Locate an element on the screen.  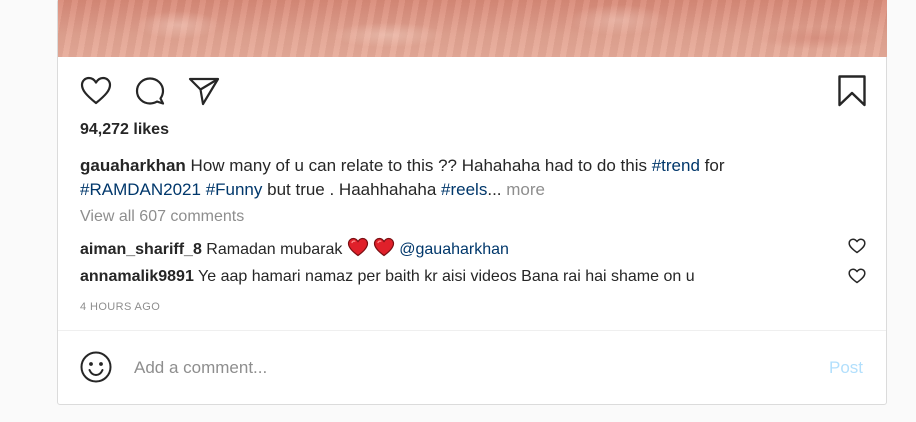
paper-plane-icon is located at coordinates (204, 91).